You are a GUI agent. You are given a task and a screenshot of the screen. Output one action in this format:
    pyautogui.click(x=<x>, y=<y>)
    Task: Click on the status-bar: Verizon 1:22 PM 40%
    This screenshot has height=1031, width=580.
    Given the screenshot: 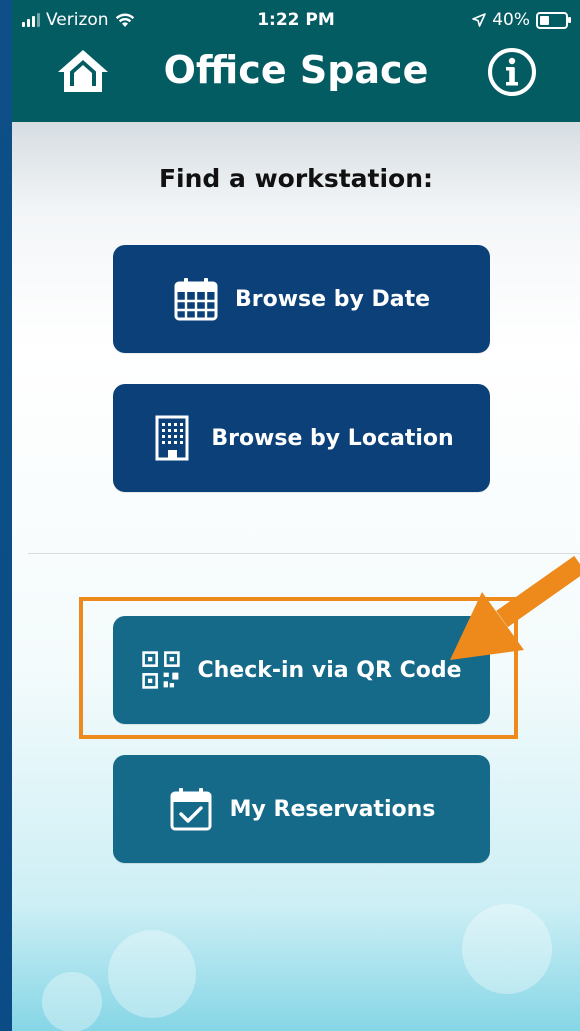 What is the action you would take?
    pyautogui.click(x=296, y=20)
    